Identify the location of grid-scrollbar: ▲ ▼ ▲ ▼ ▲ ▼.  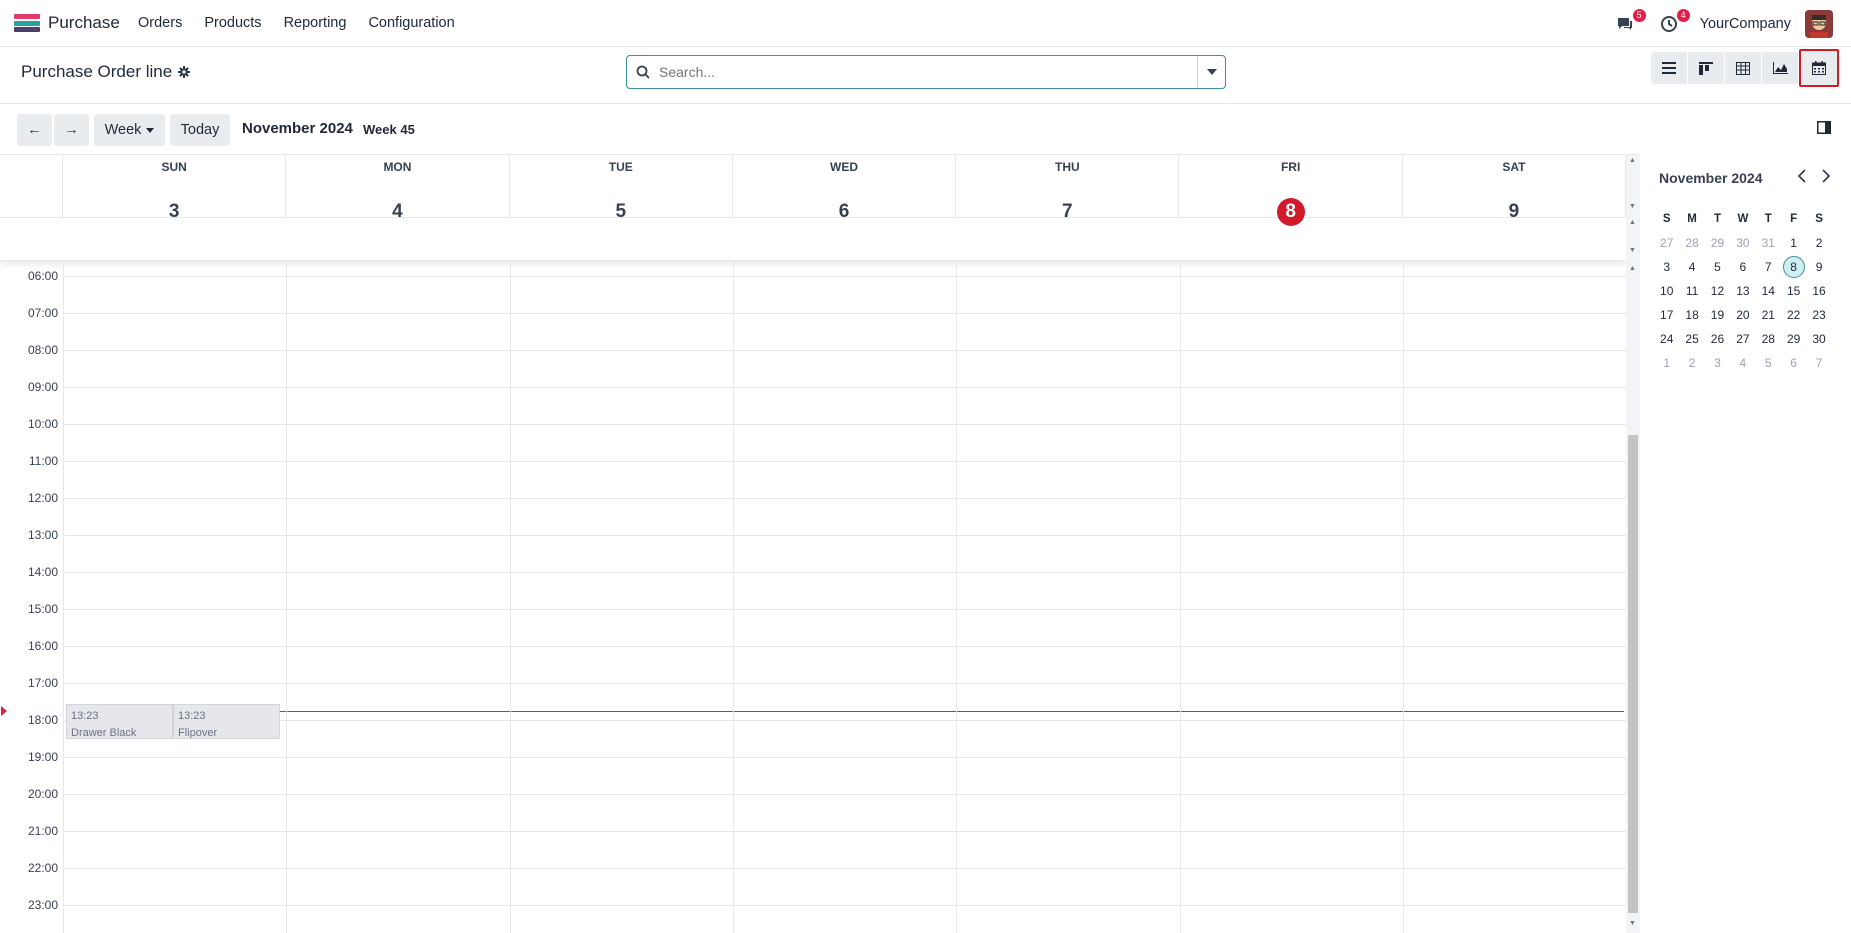
(1633, 544).